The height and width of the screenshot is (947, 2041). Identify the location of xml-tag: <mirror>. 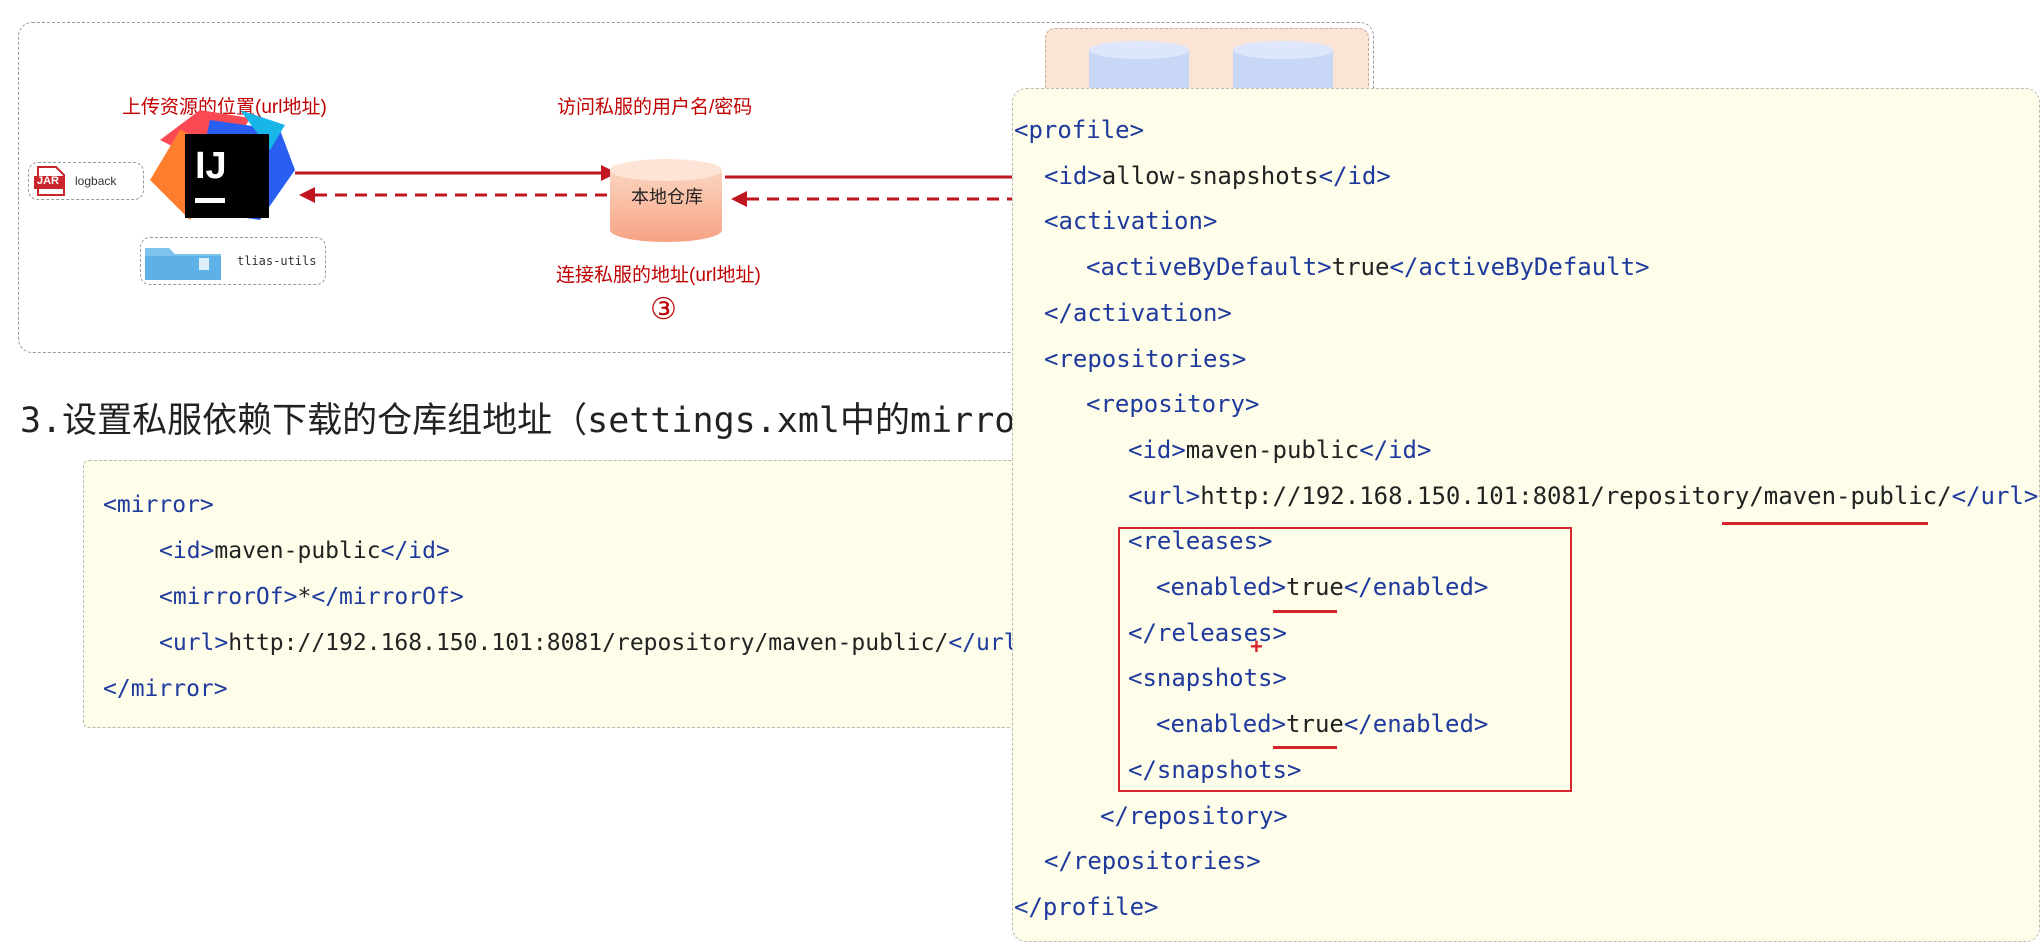
(158, 505).